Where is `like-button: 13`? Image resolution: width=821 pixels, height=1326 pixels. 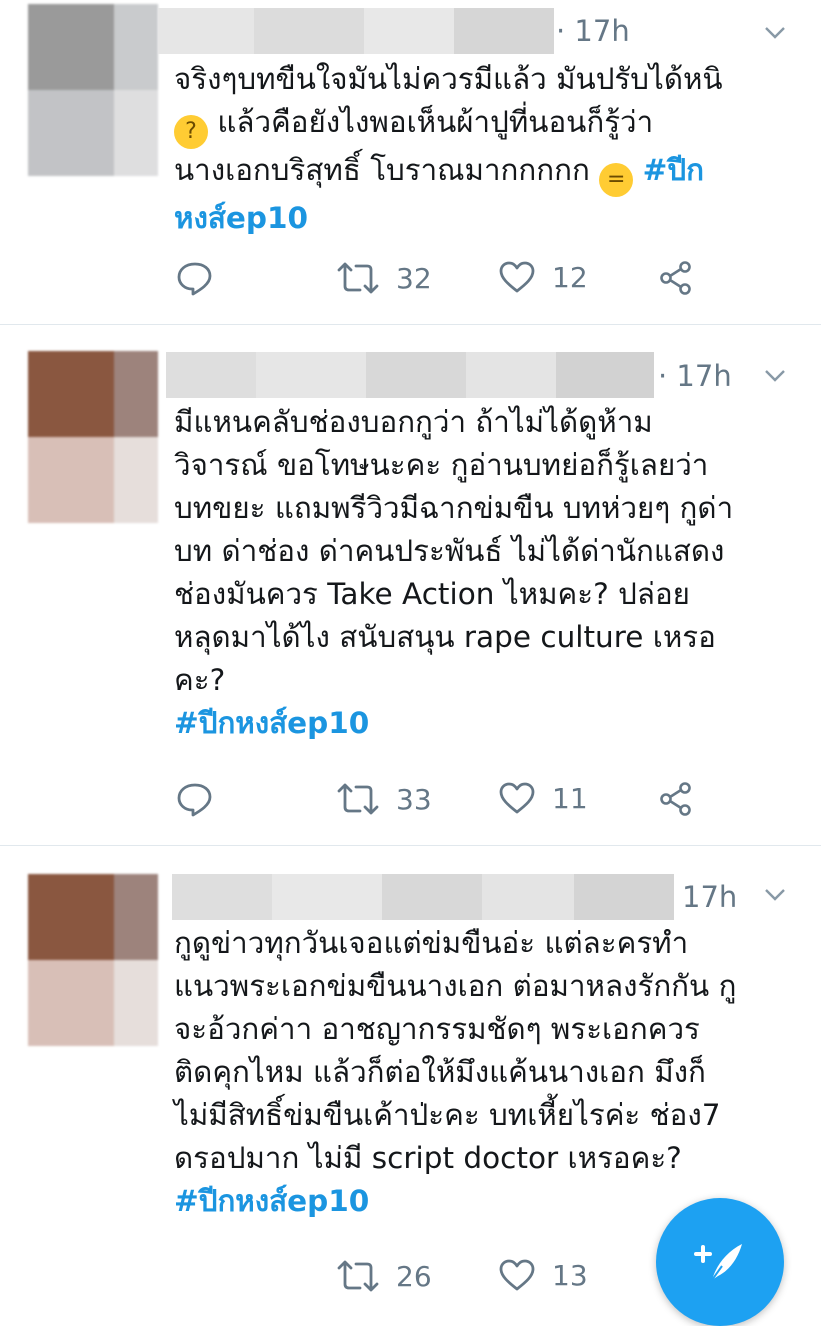
like-button: 13 is located at coordinates (543, 1275).